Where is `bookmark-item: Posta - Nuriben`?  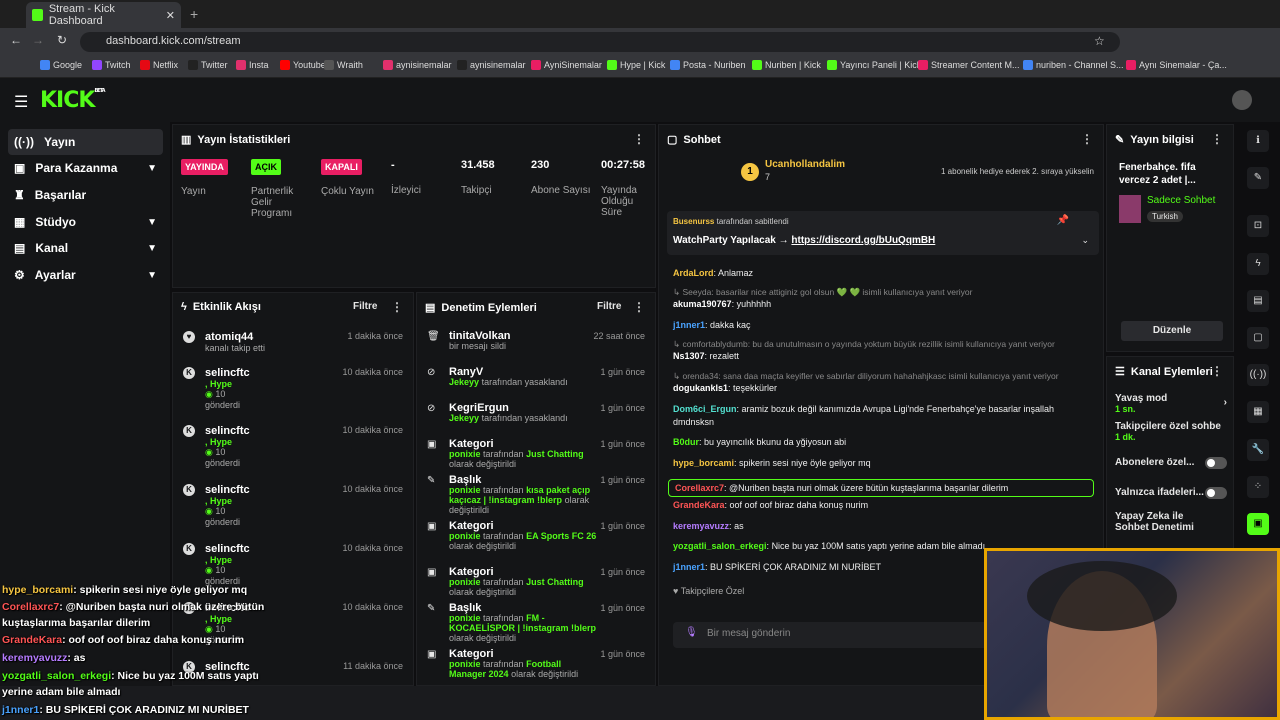 bookmark-item: Posta - Nuriben is located at coordinates (708, 65).